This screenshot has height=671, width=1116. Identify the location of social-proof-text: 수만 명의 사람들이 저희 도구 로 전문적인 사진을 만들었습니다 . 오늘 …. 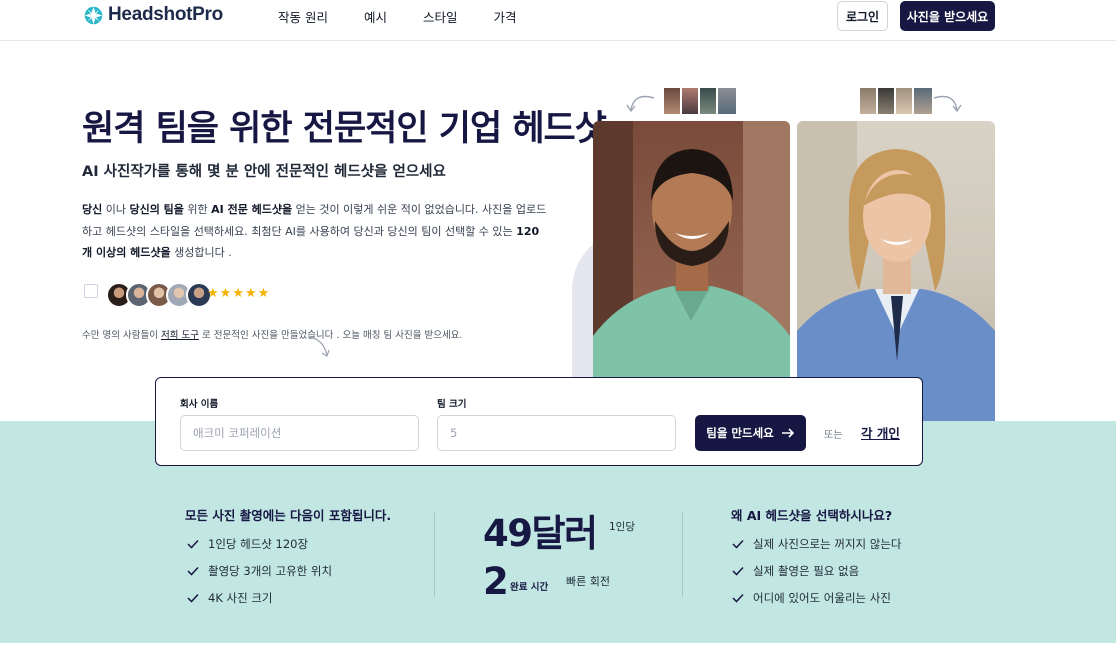
(272, 334).